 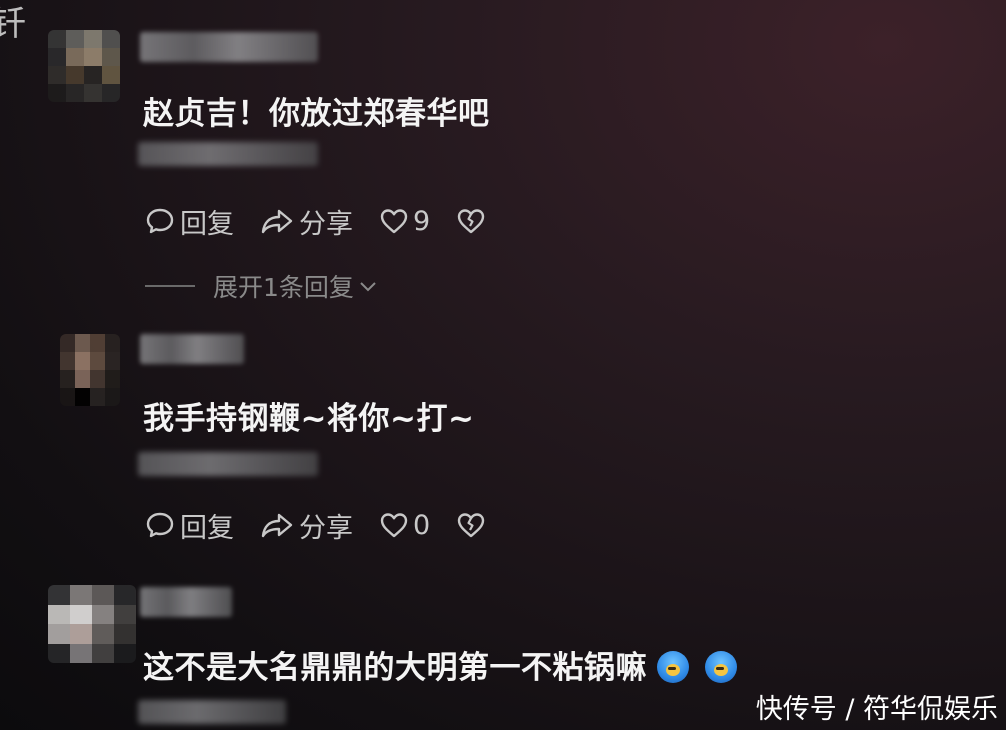 What do you see at coordinates (309, 419) in the screenshot?
I see `comment-text: 我手持钢鞭~将你~打~` at bounding box center [309, 419].